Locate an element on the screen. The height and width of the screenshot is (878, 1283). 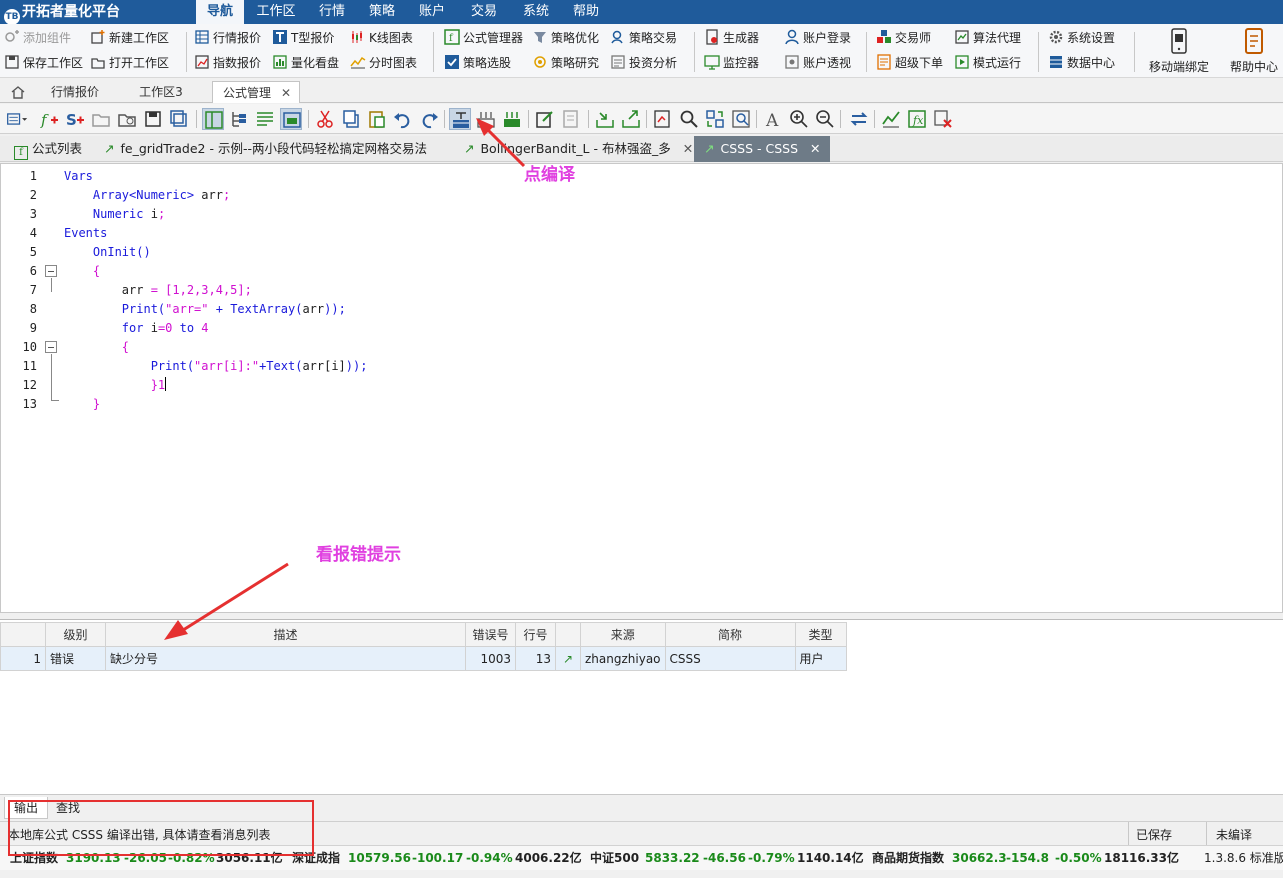
col-icon is located at coordinates (568, 634).